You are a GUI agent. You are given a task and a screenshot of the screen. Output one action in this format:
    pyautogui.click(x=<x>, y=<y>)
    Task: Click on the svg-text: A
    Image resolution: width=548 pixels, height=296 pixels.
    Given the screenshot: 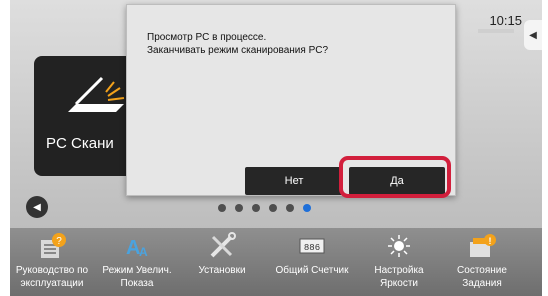 What is the action you would take?
    pyautogui.click(x=143, y=252)
    